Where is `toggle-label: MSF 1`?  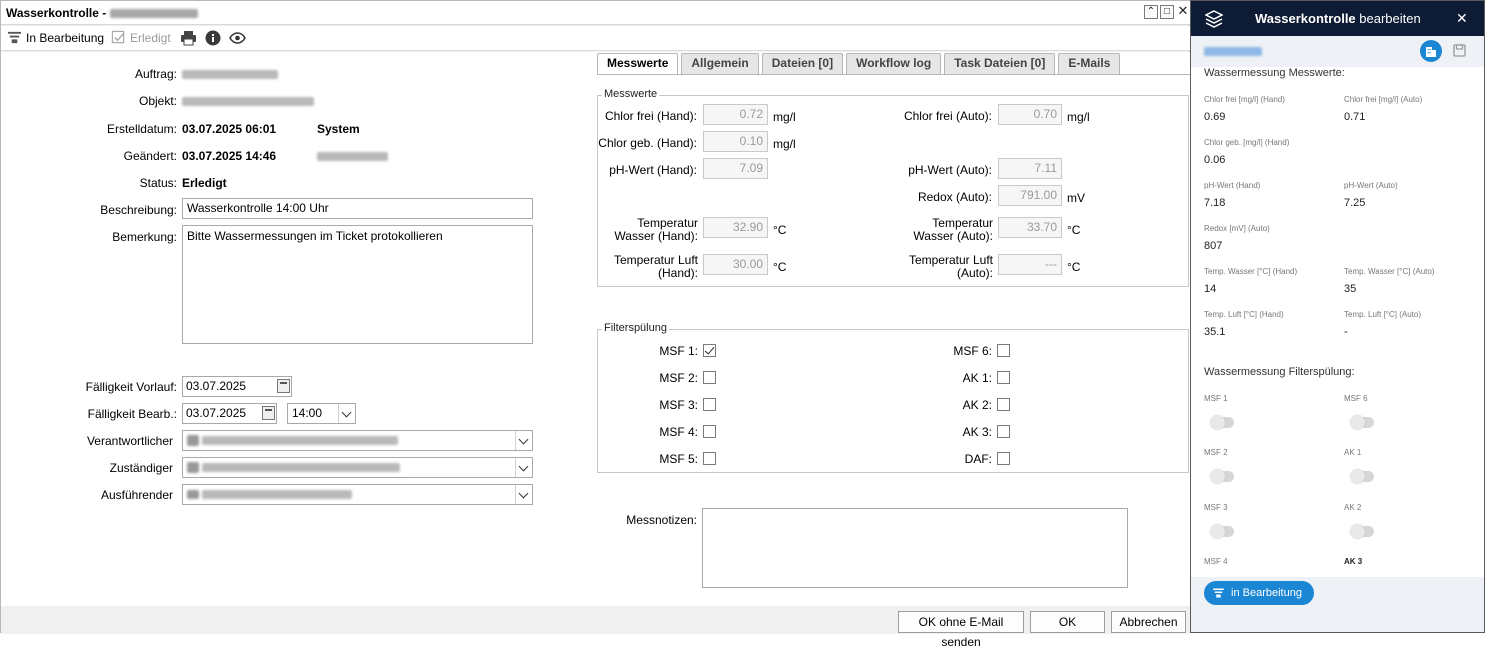
toggle-label: MSF 1 is located at coordinates (1216, 398).